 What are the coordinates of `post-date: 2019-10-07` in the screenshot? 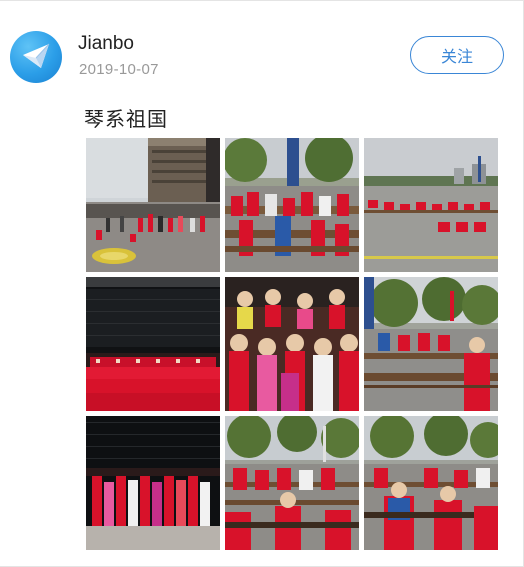 It's located at (119, 69).